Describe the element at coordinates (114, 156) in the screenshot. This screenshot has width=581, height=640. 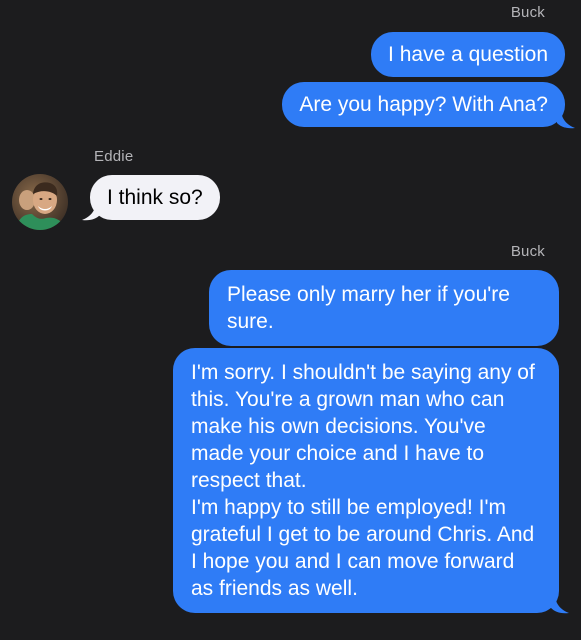
I see `sender-name-eddie: Eddie` at that location.